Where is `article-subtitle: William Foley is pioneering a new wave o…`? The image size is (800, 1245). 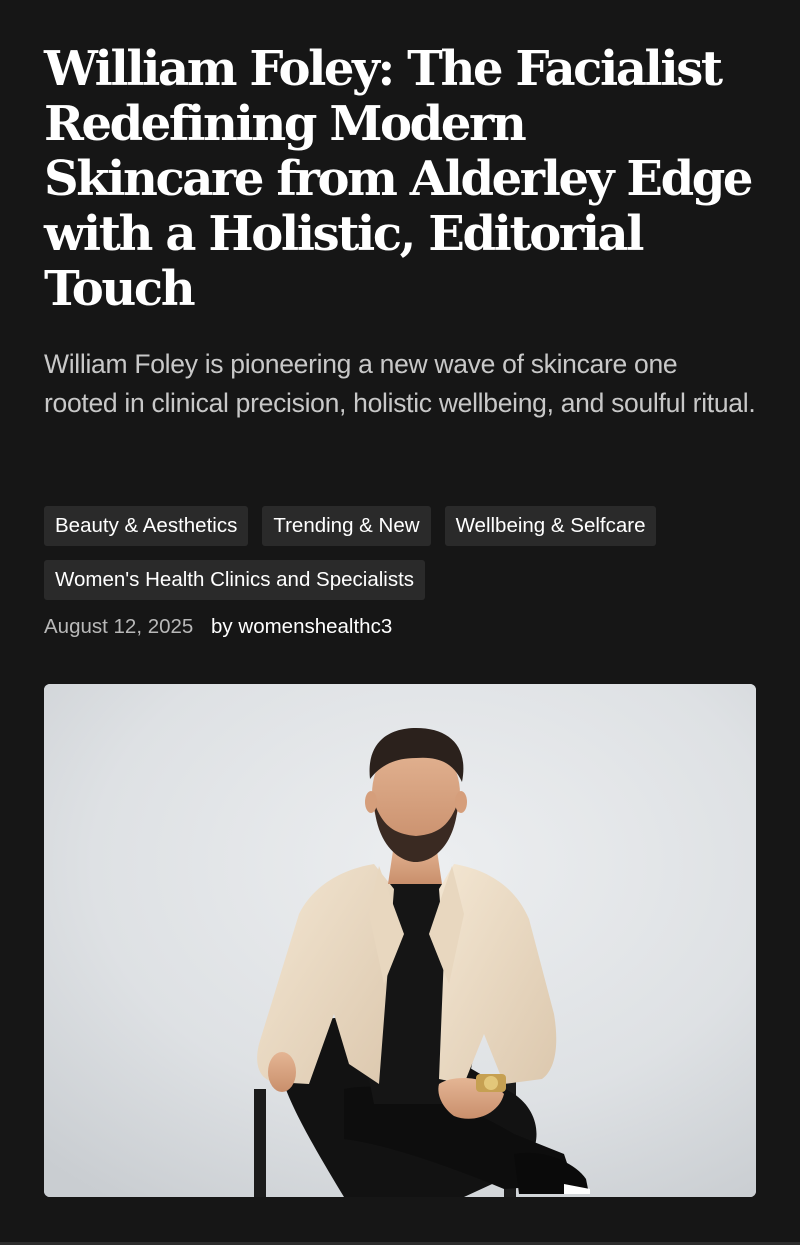
article-subtitle: William Foley is pioneering a new wave o… is located at coordinates (400, 383).